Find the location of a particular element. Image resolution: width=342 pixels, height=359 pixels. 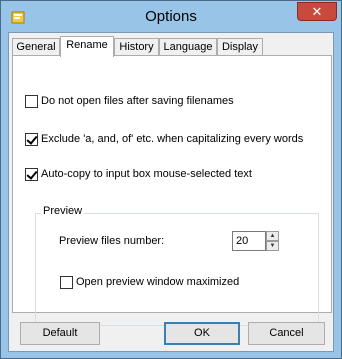

option-do-not-open-files: Do not open files after saving filenames is located at coordinates (129, 101).